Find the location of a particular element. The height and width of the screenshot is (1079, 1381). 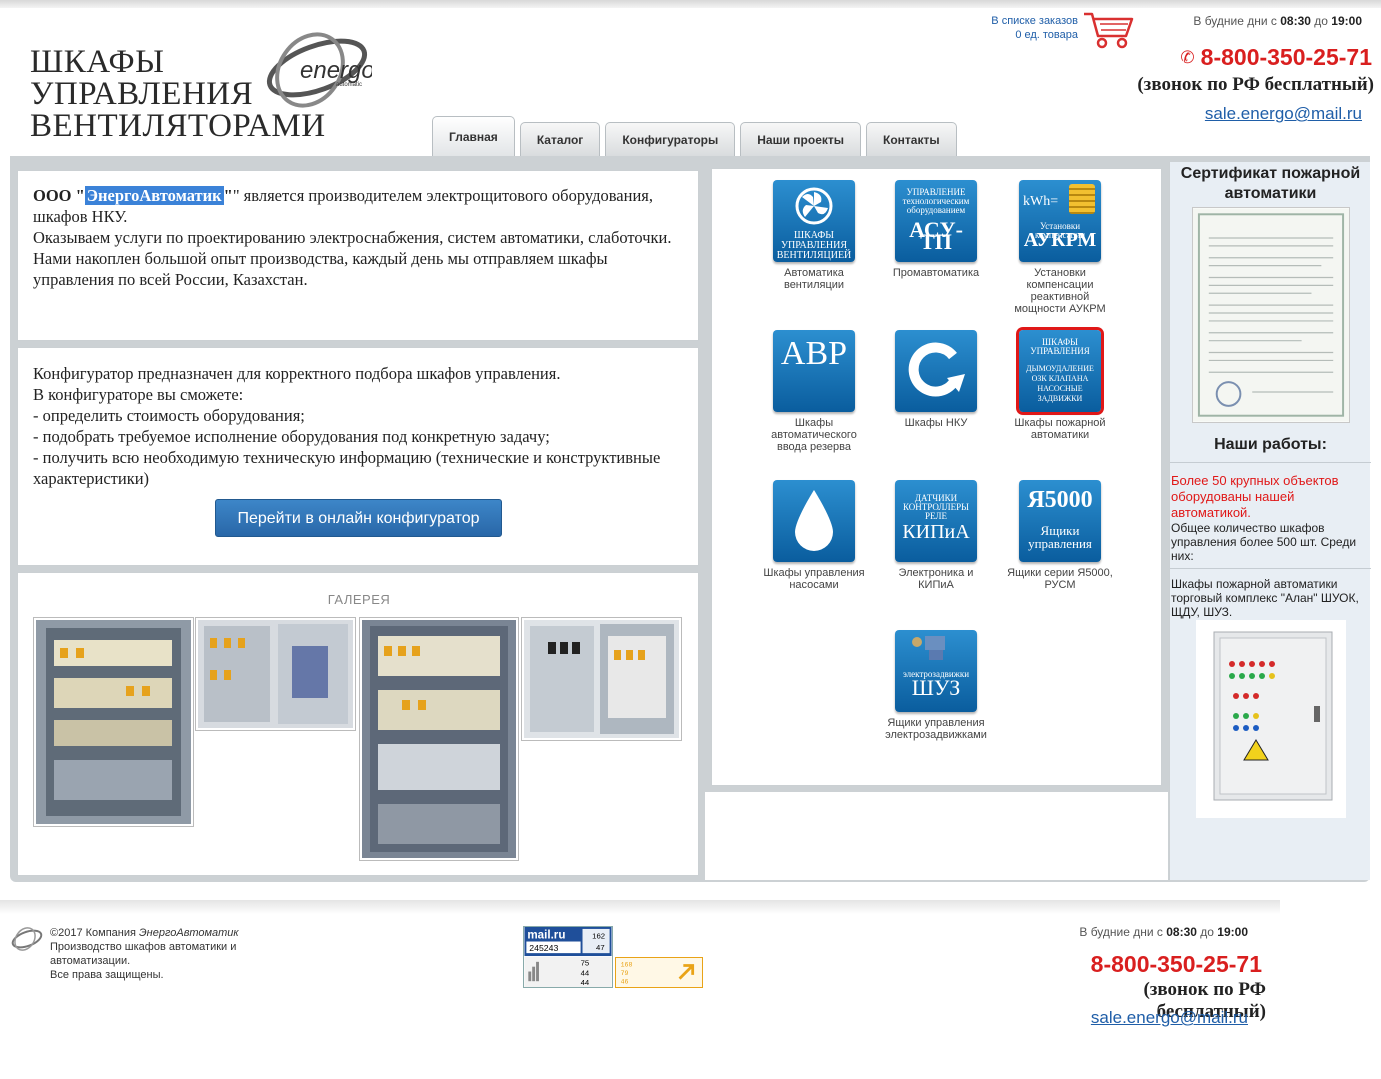

tab-contacts: Контакты is located at coordinates (911, 139).